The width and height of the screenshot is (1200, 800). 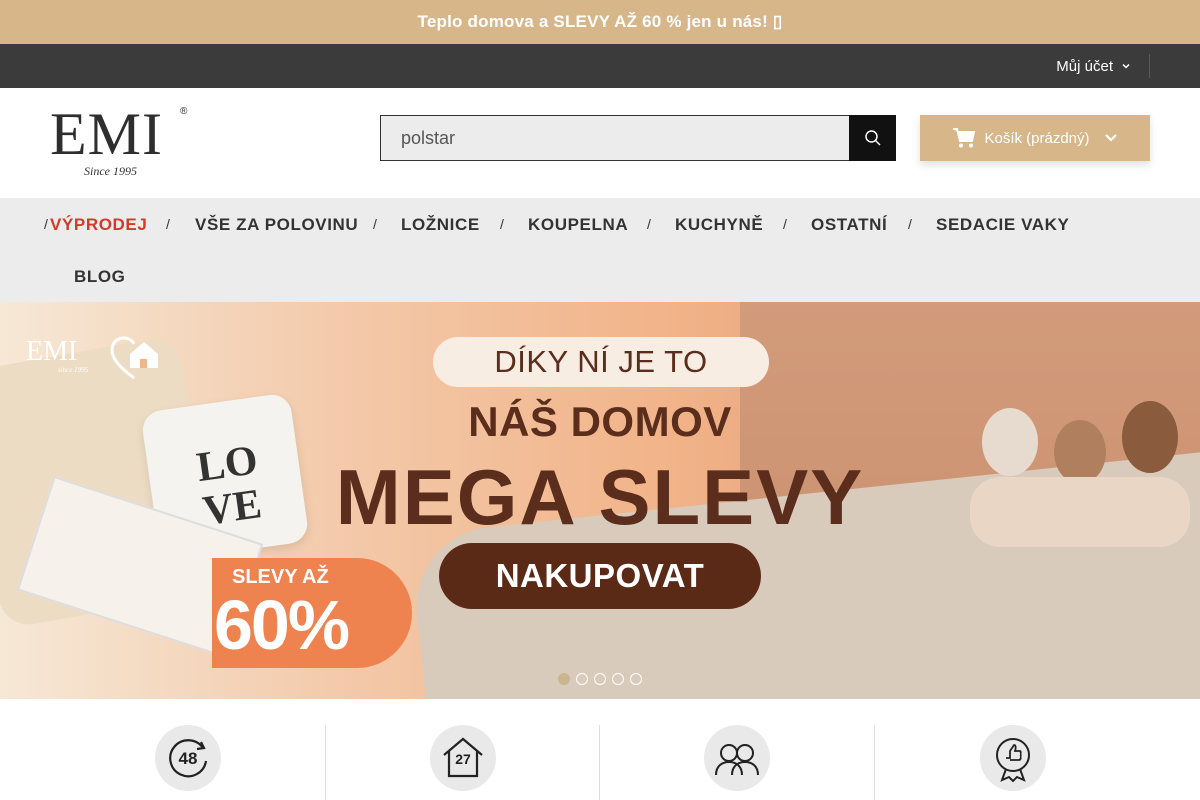 I want to click on nav-item-loznice: LOŽNICE, so click(x=440, y=225).